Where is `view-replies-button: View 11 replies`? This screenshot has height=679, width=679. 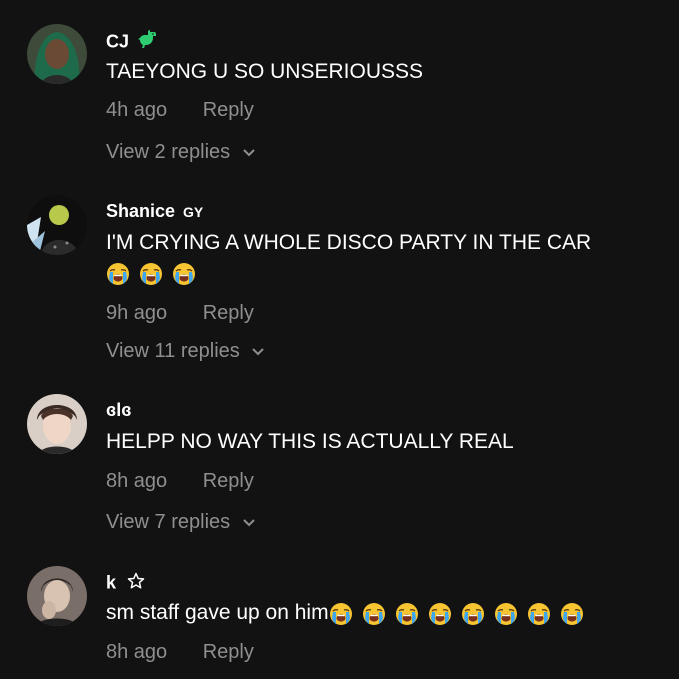 view-replies-button: View 11 replies is located at coordinates (185, 351).